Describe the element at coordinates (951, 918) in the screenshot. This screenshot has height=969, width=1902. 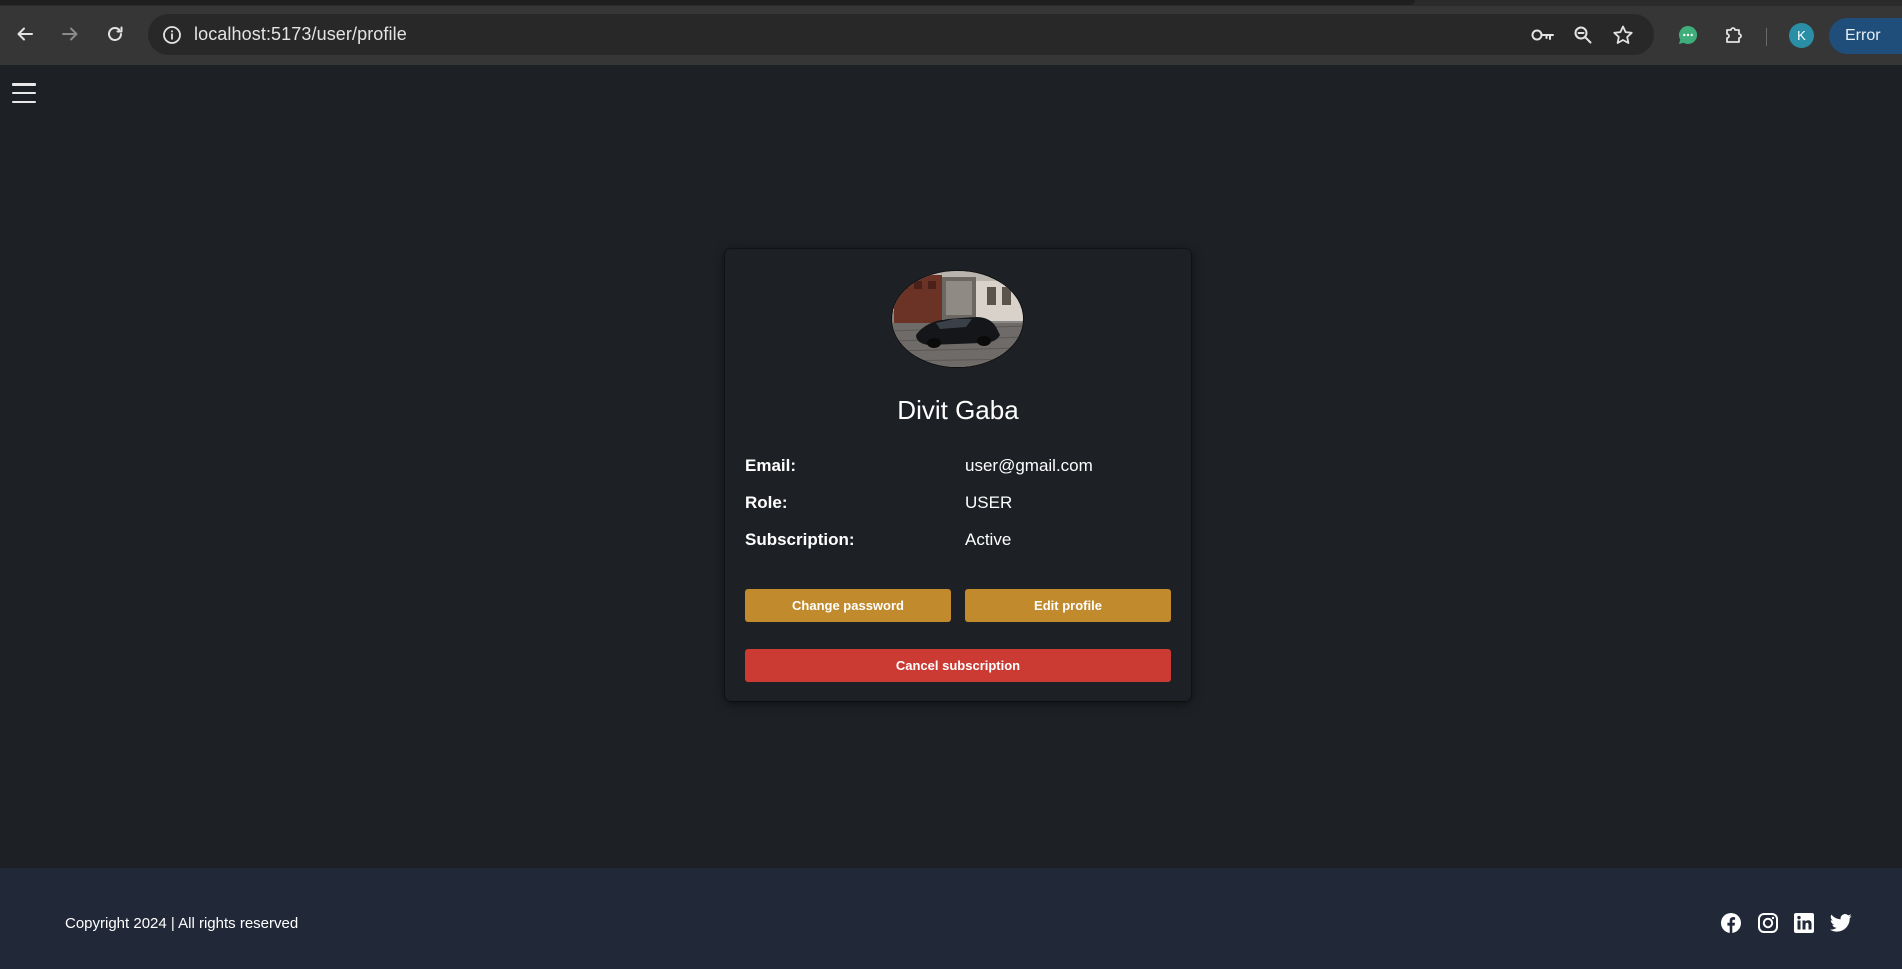
I see `footer: Copyright 2024 | All rights reserved` at that location.